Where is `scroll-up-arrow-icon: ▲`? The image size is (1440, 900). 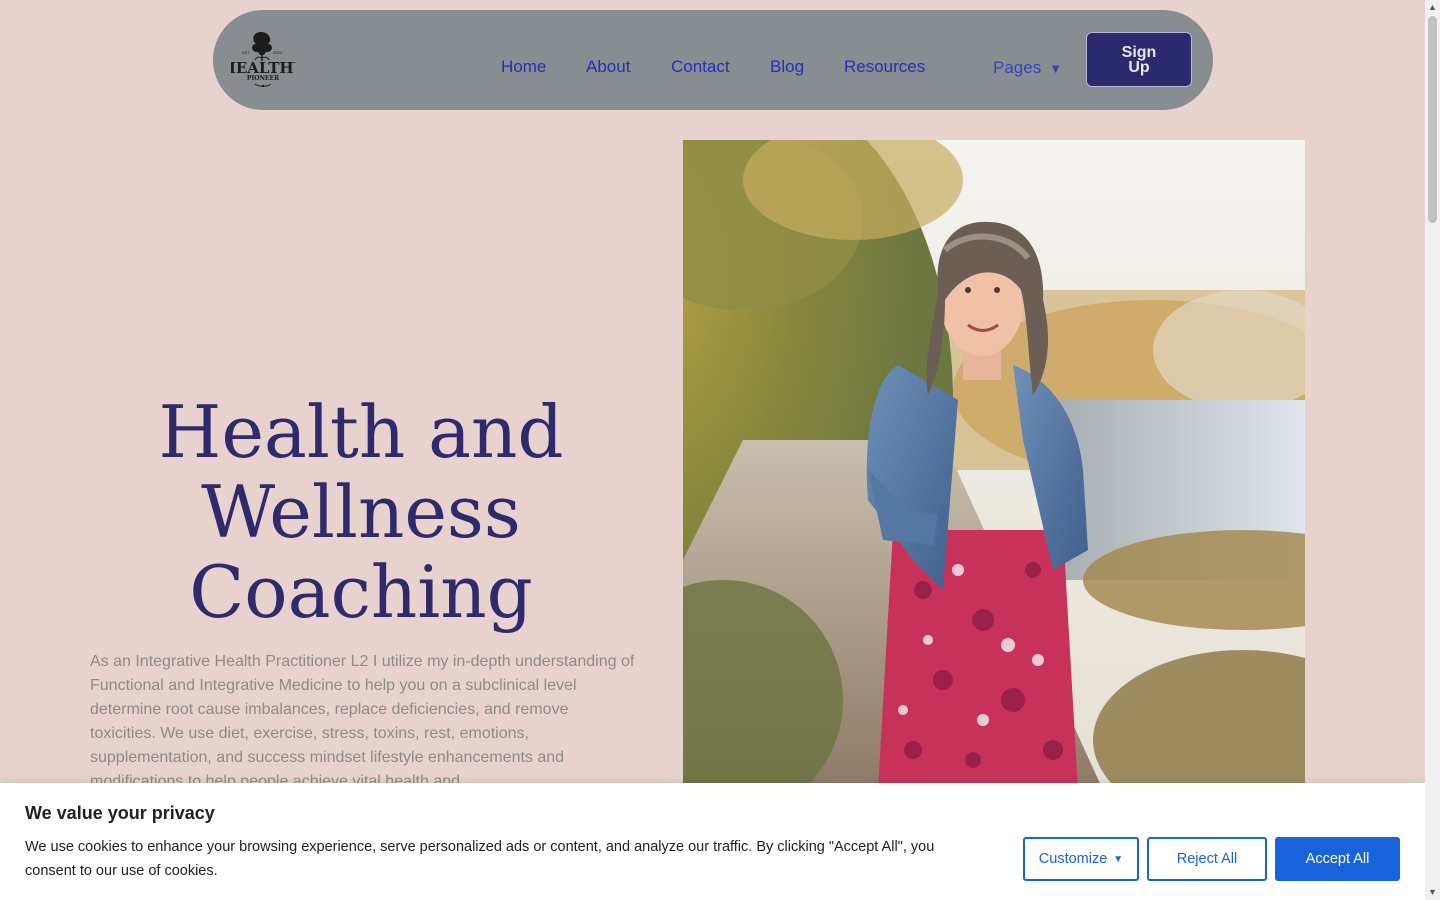
scroll-up-arrow-icon: ▲ is located at coordinates (1432, 7).